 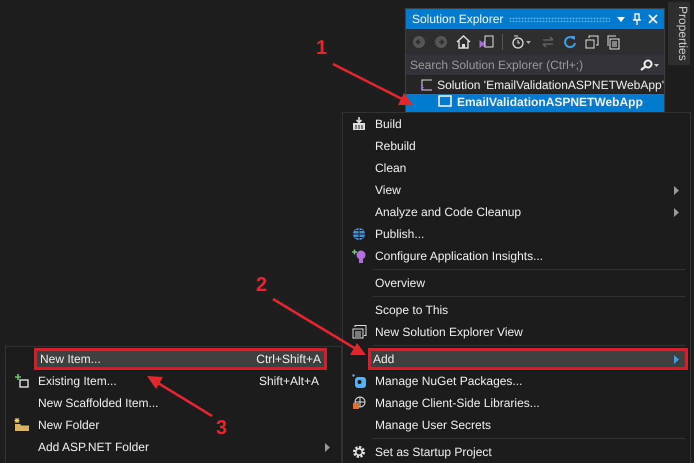 I want to click on settings-icon, so click(x=359, y=452).